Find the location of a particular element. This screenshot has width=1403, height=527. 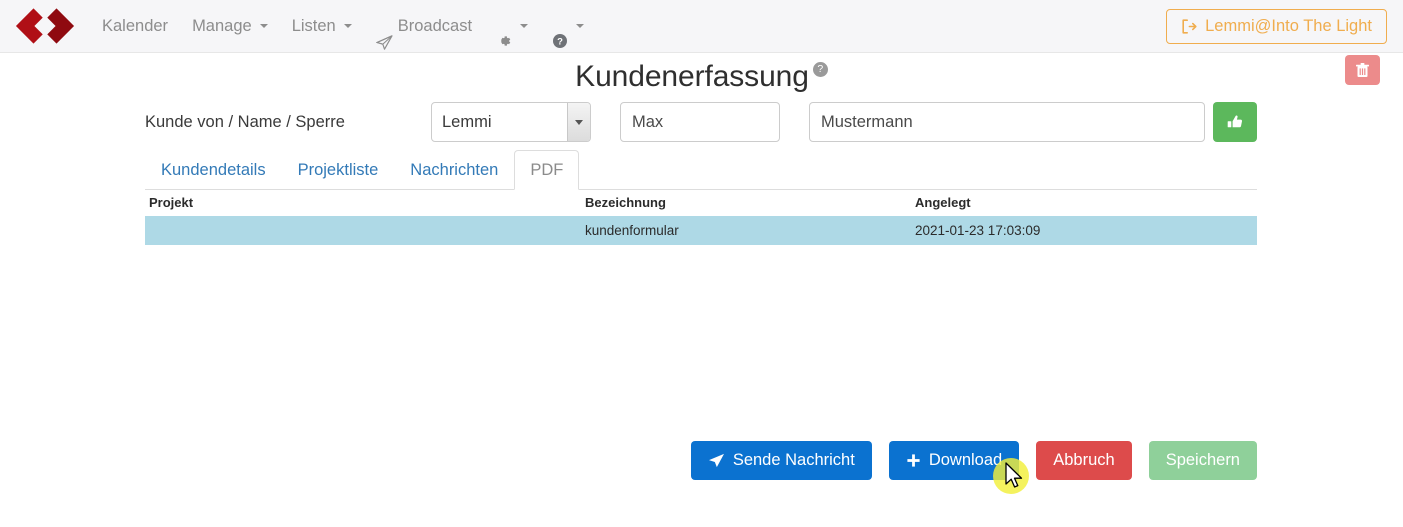

page-header: Kundenerfassung? is located at coordinates (701, 77).